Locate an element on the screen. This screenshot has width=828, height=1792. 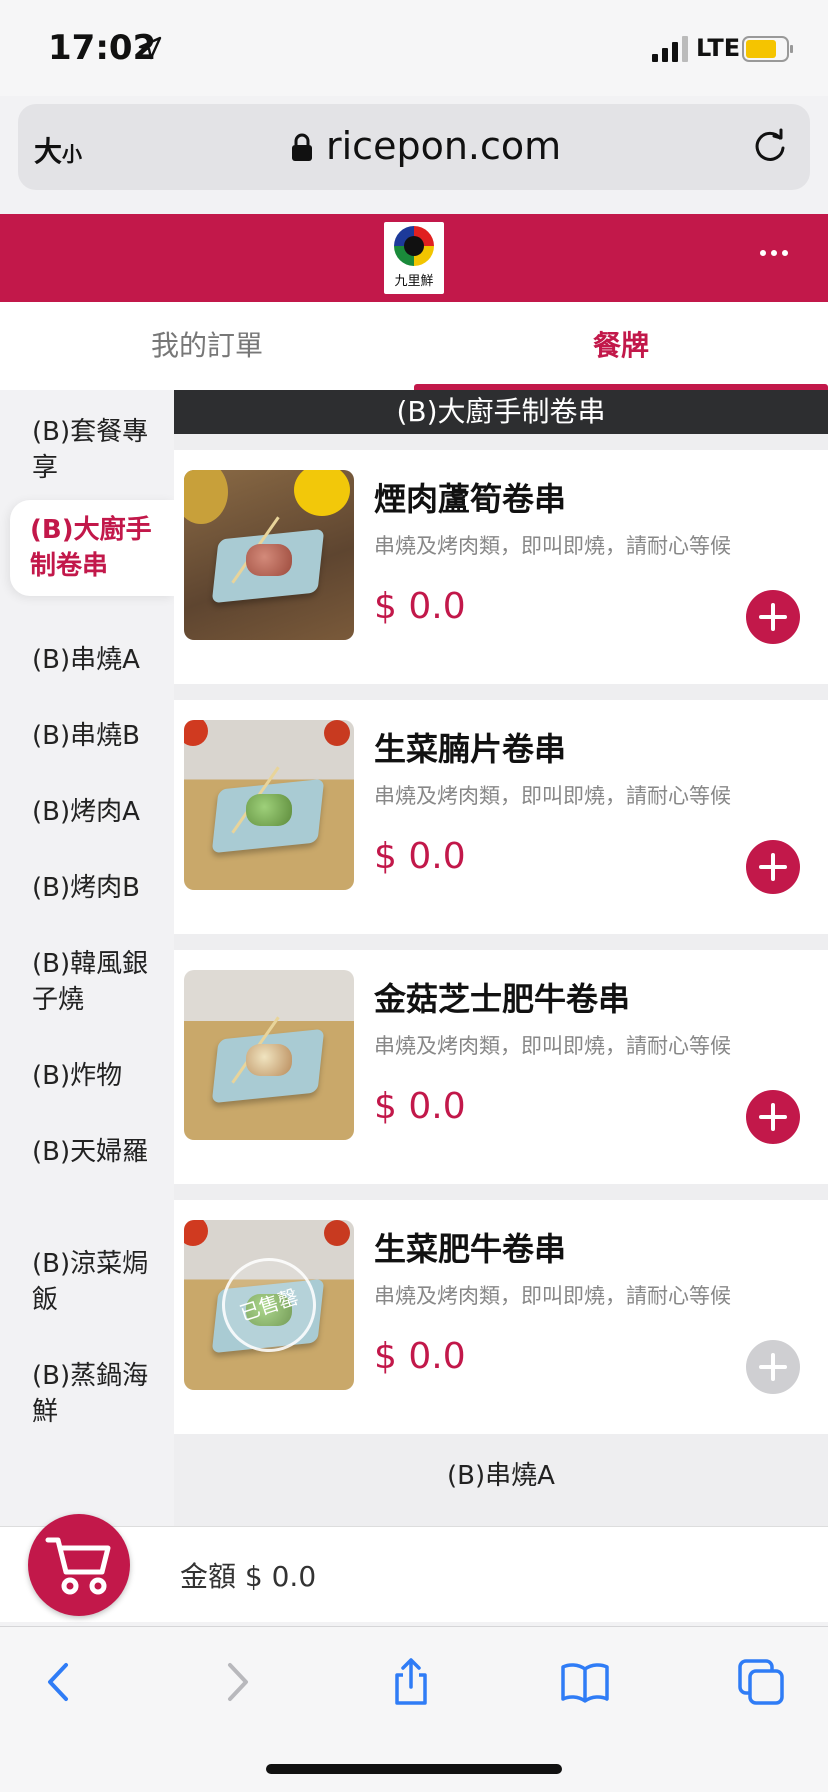
location-arrow-icon is located at coordinates (150, 48).